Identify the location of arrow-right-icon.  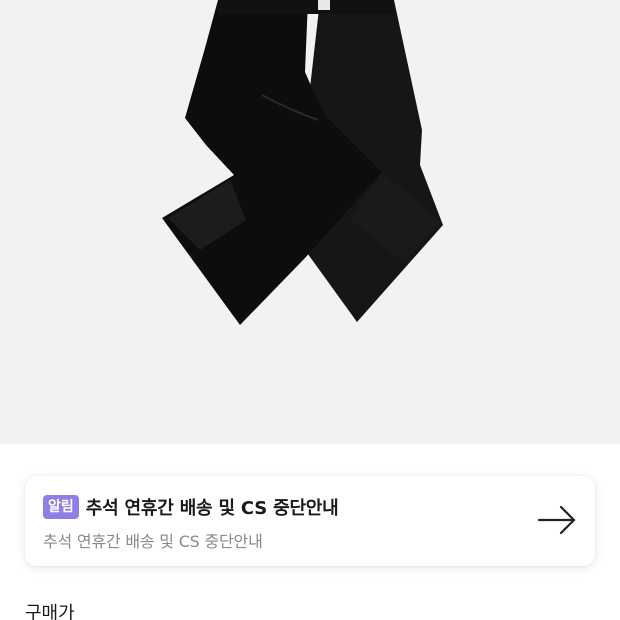
(557, 520).